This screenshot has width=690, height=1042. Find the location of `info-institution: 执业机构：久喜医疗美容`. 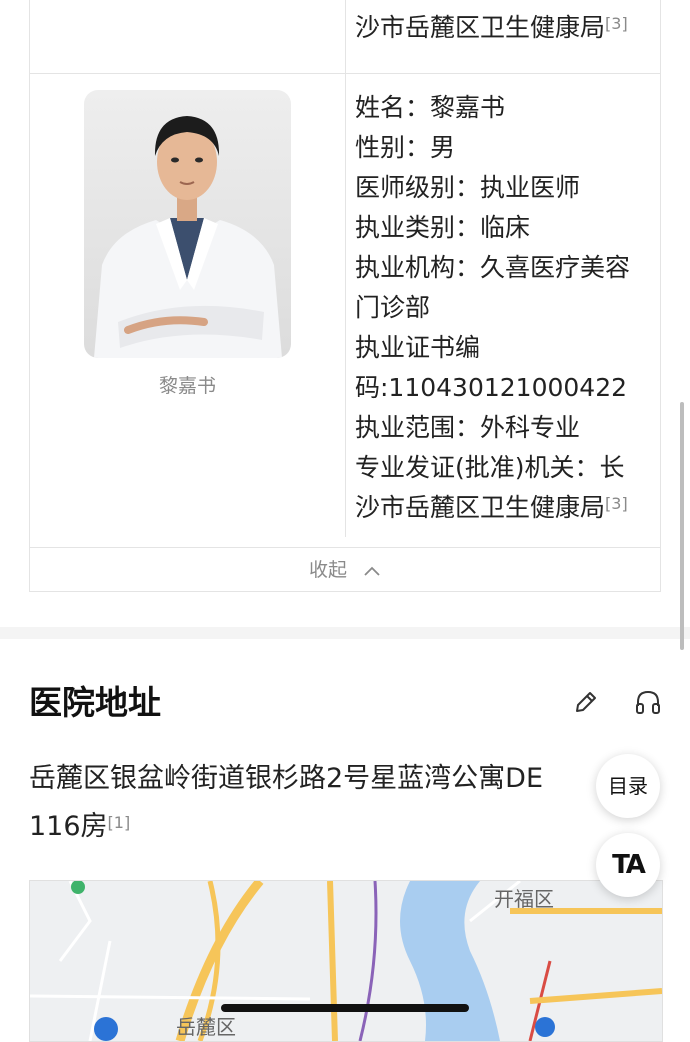

info-institution: 执业机构：久喜医疗美容 is located at coordinates (493, 267).